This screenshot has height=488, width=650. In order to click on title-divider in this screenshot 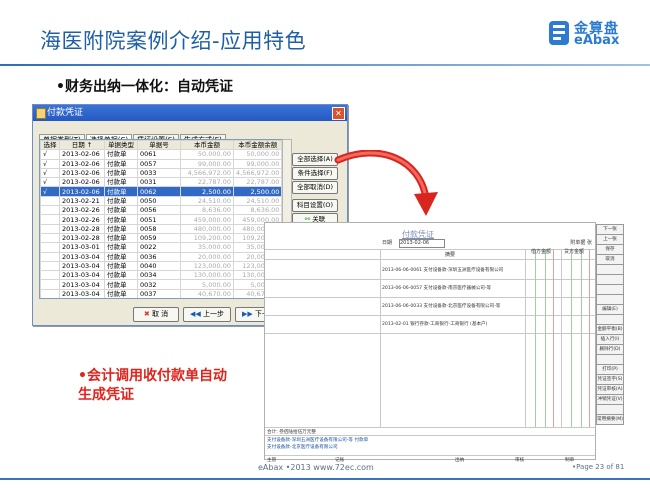, I will do `click(325, 65)`.